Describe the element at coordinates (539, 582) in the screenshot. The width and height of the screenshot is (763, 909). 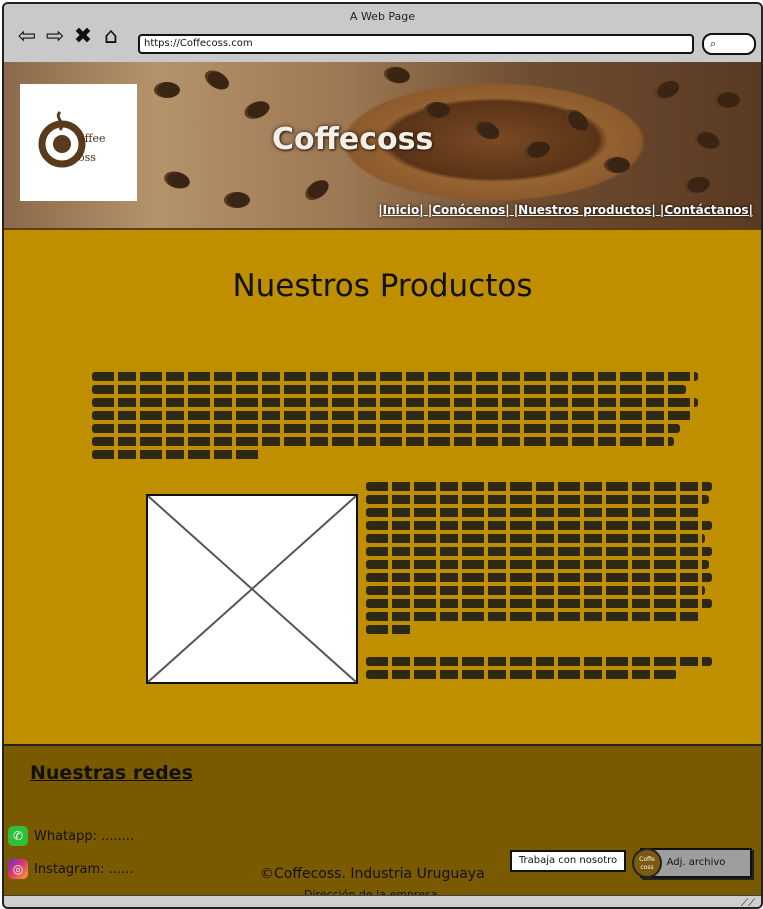
I see `product-description` at that location.